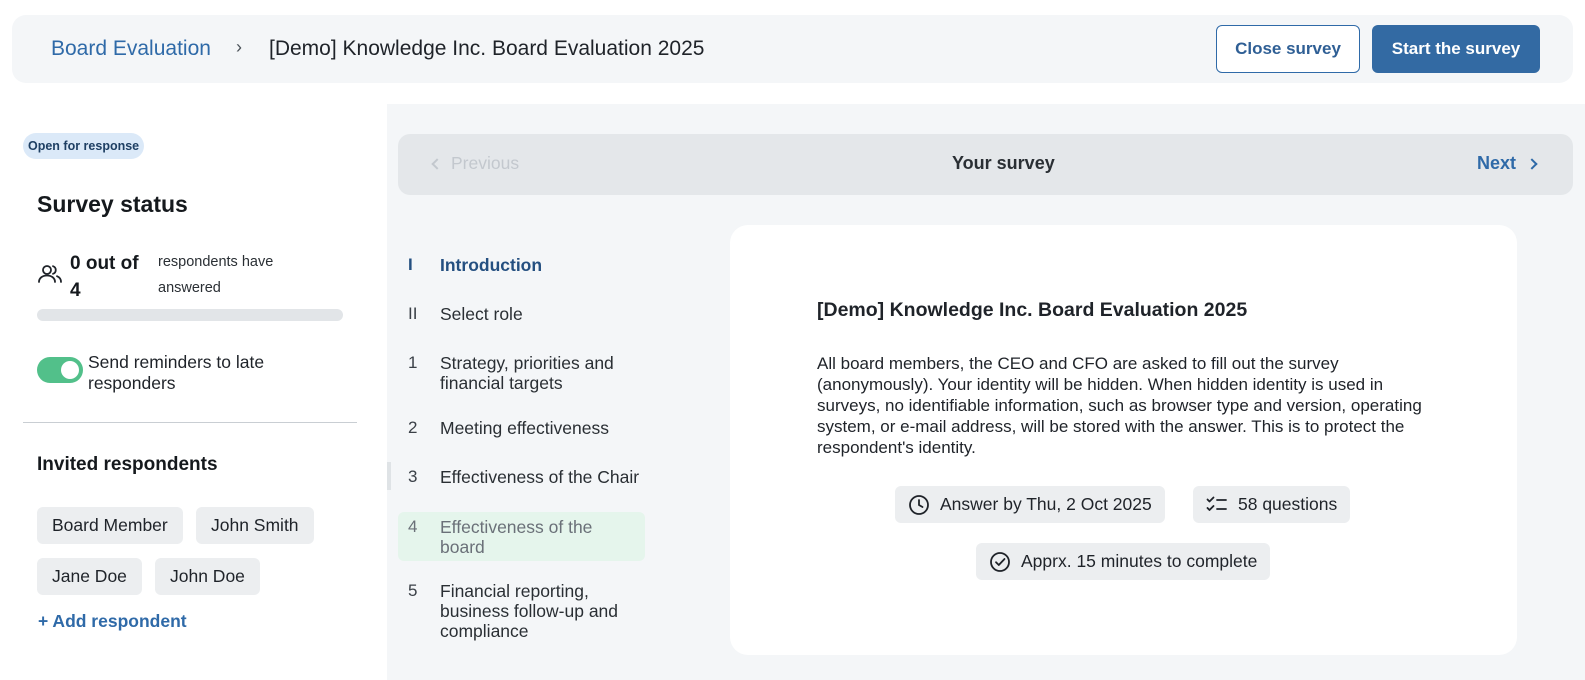  What do you see at coordinates (112, 204) in the screenshot?
I see `survey-status-title: Survey status` at bounding box center [112, 204].